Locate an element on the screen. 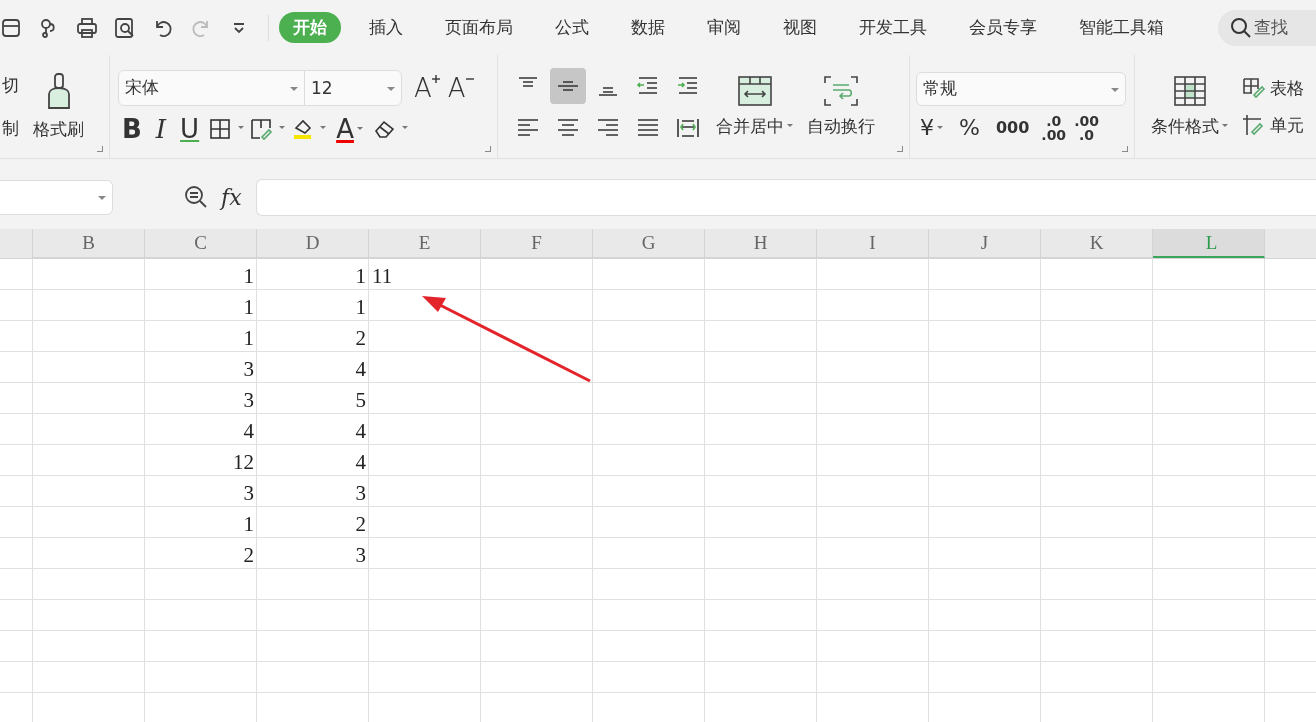 The width and height of the screenshot is (1316, 722). ribbon-tab: 智能工具箱 is located at coordinates (1121, 27).